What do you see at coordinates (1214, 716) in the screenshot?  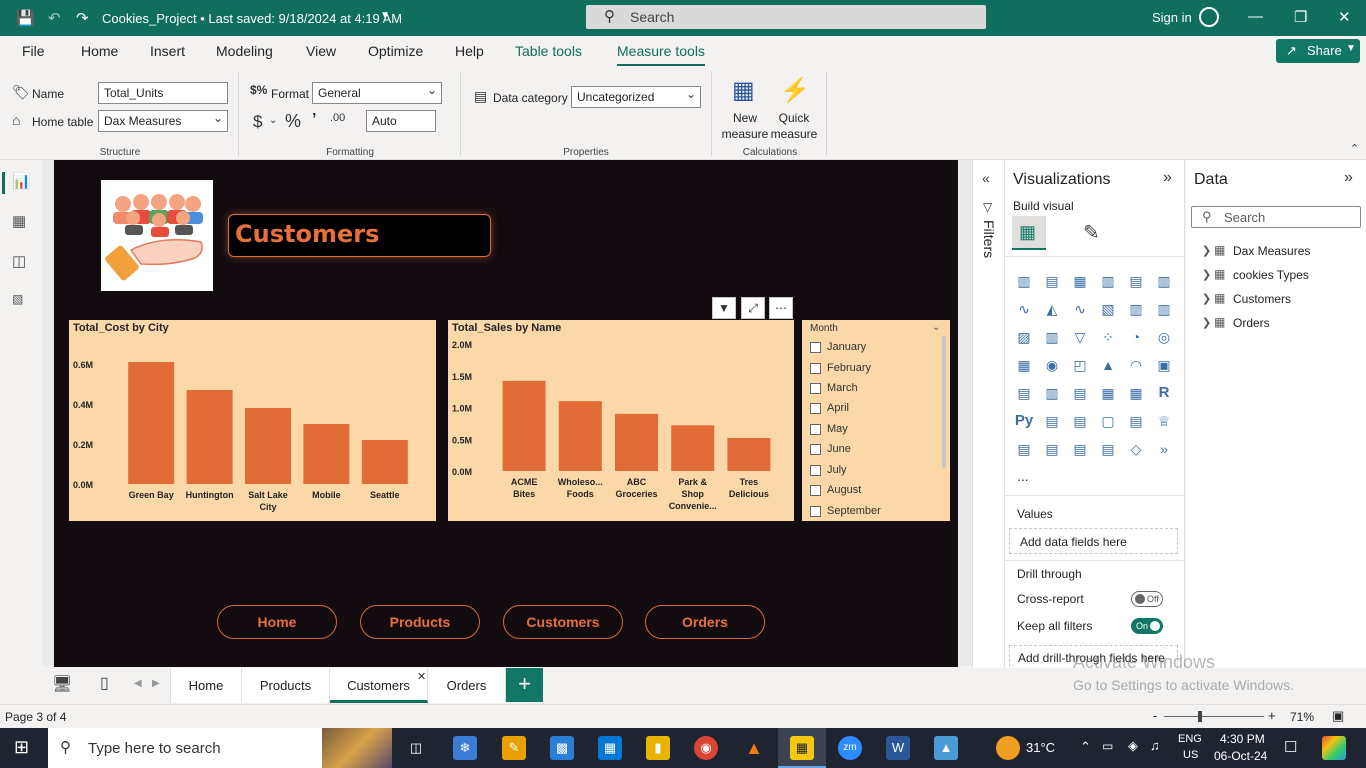 I see `zoom-slider` at bounding box center [1214, 716].